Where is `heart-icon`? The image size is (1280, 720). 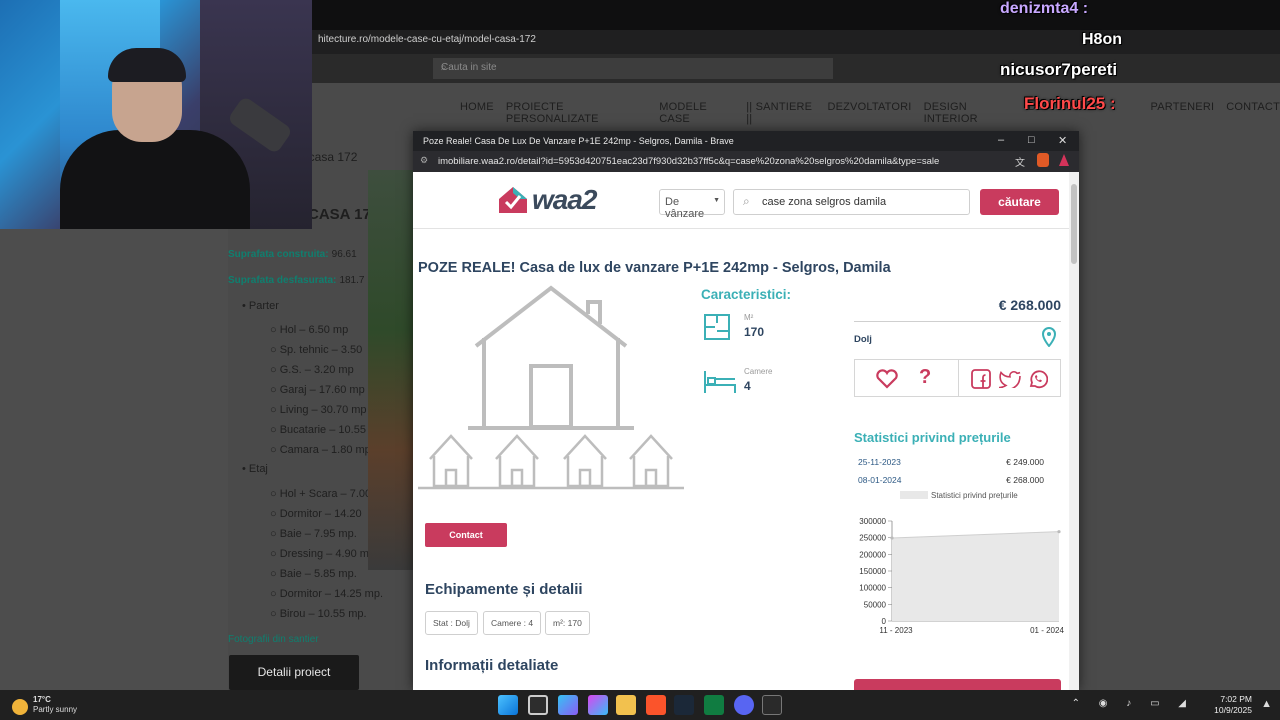
heart-icon is located at coordinates (887, 379).